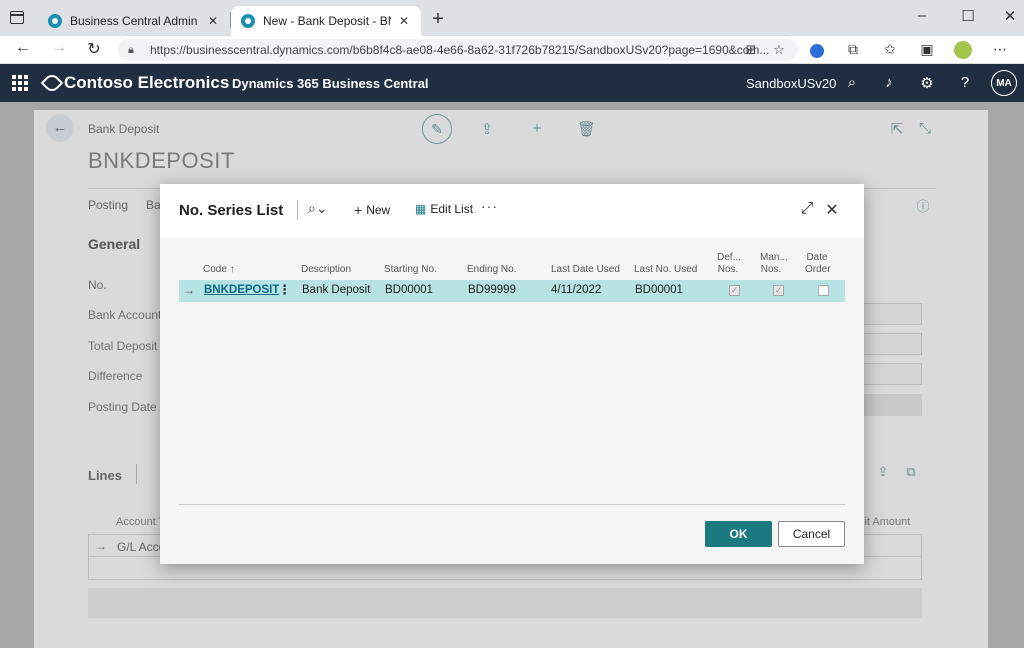 The image size is (1024, 648). I want to click on ok-button: OK, so click(738, 534).